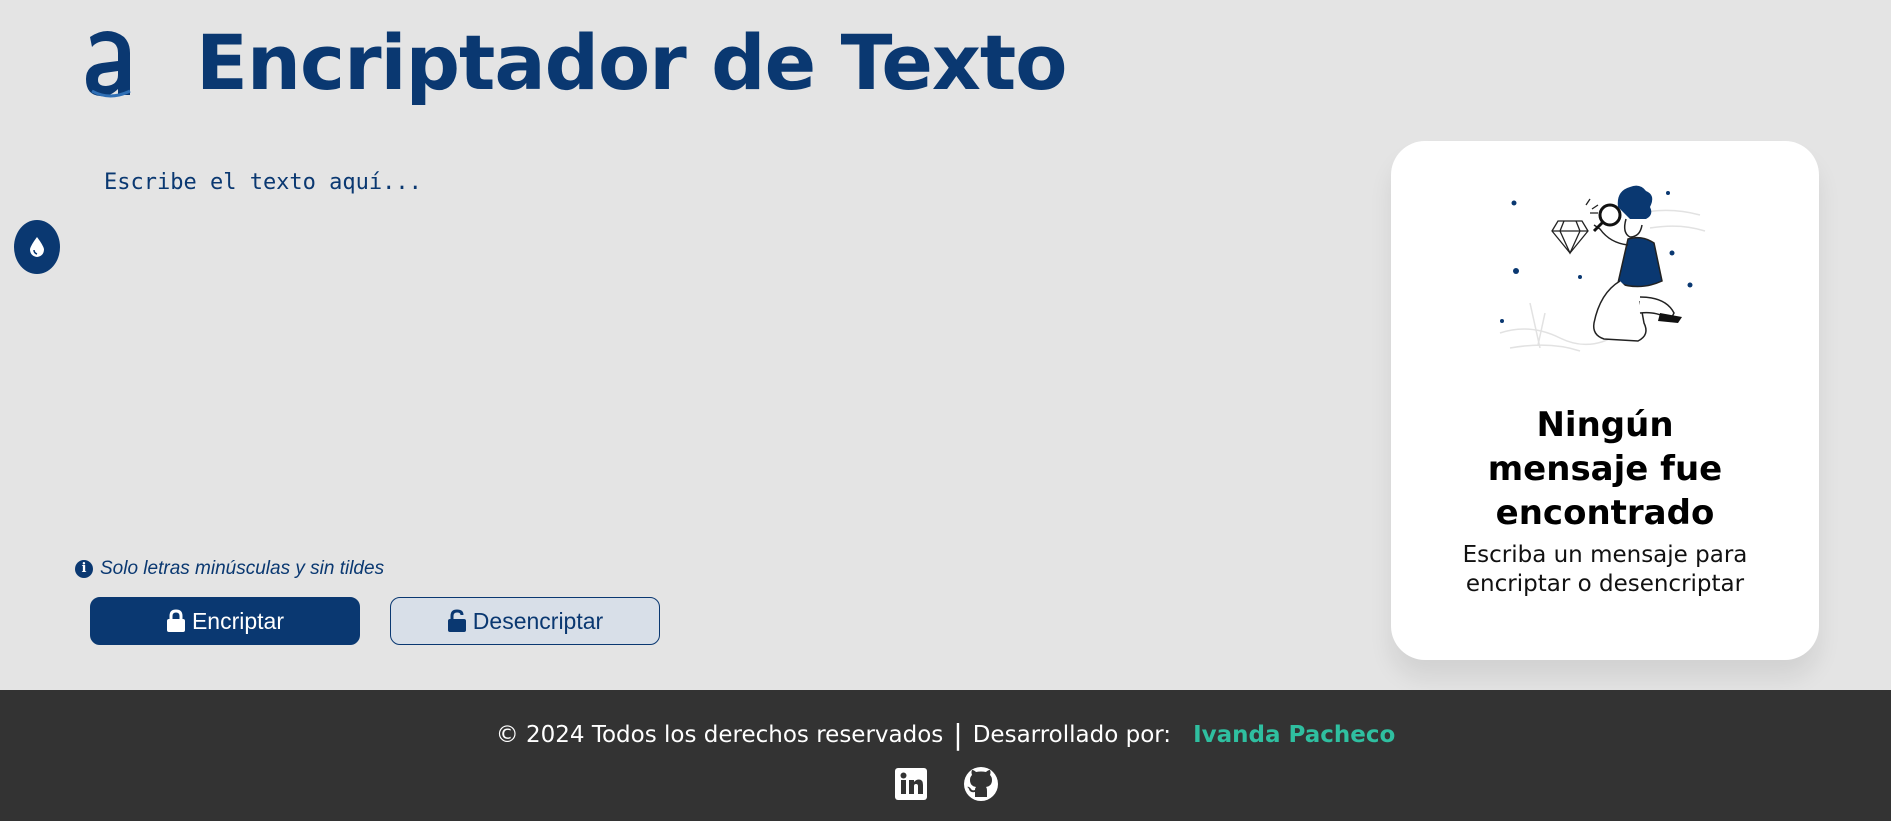  I want to click on decrypt-button: Desencriptar, so click(525, 621).